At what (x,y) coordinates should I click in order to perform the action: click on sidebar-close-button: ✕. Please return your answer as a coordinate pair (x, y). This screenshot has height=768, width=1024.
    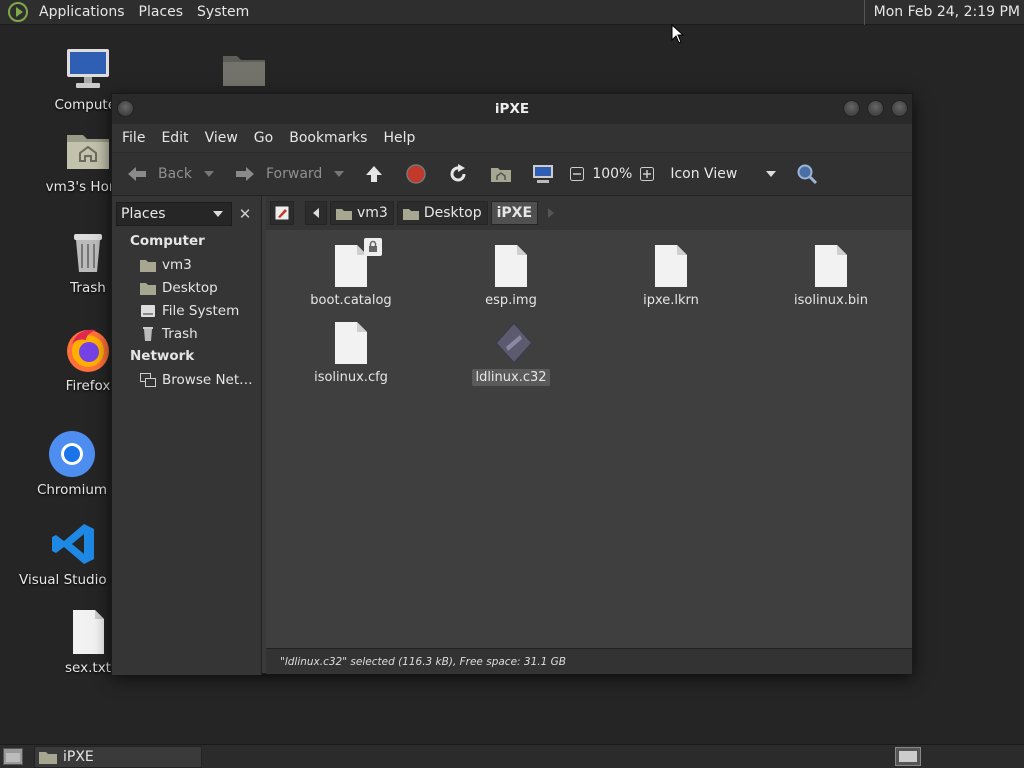
    Looking at the image, I should click on (245, 214).